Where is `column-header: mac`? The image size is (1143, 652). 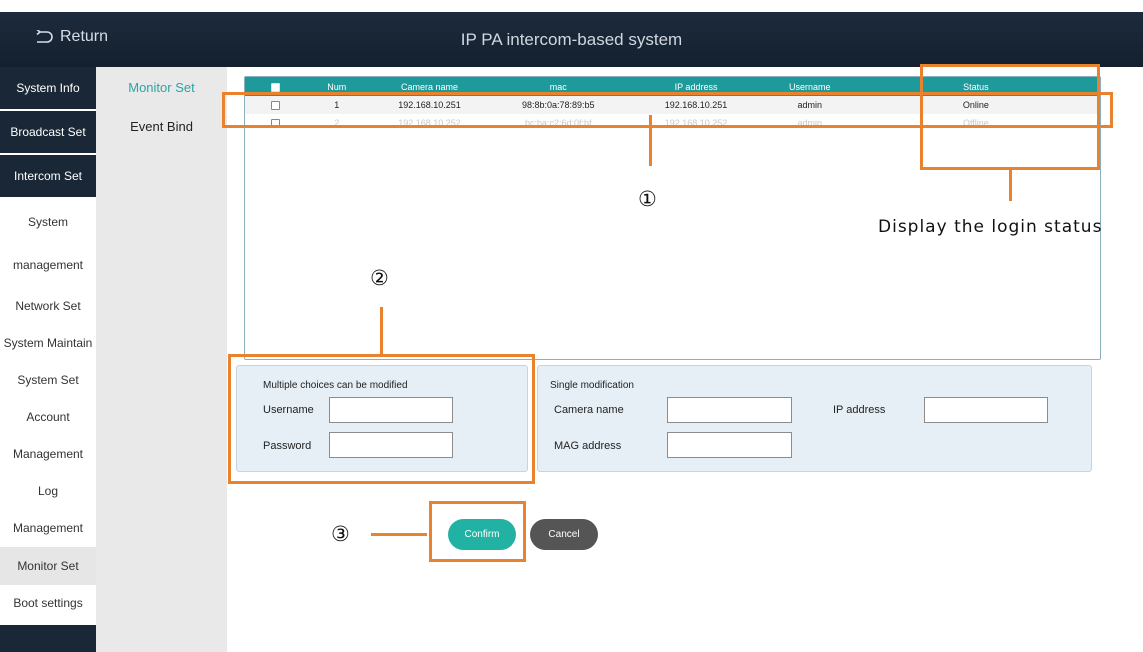
column-header: mac is located at coordinates (558, 86).